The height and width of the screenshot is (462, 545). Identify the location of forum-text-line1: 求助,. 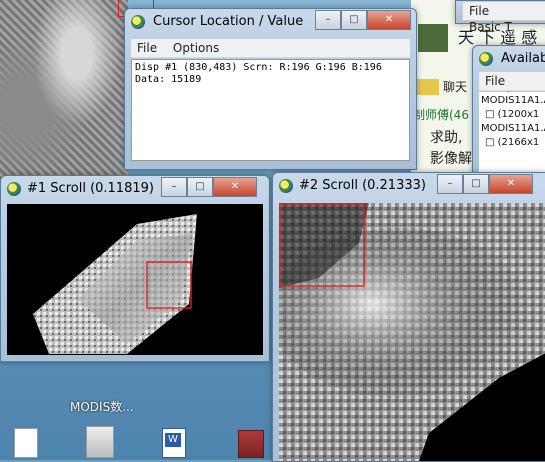
(446, 138).